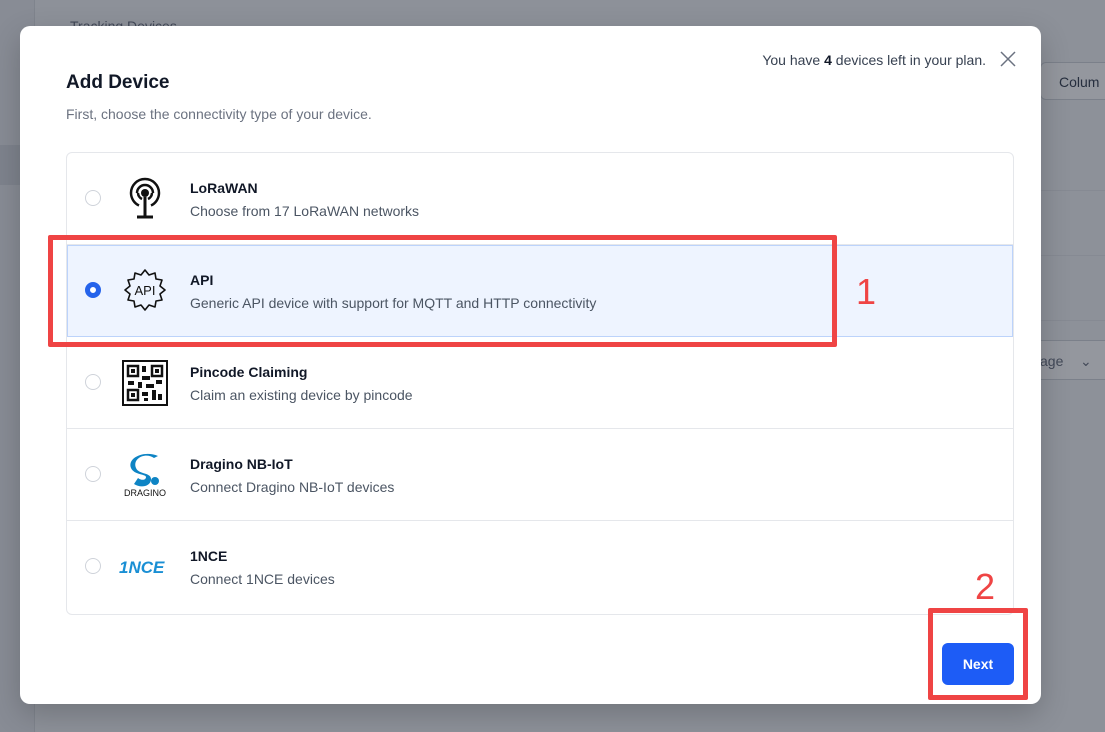  Describe the element at coordinates (262, 579) in the screenshot. I see `option-description: Connect 1NCE devices` at that location.